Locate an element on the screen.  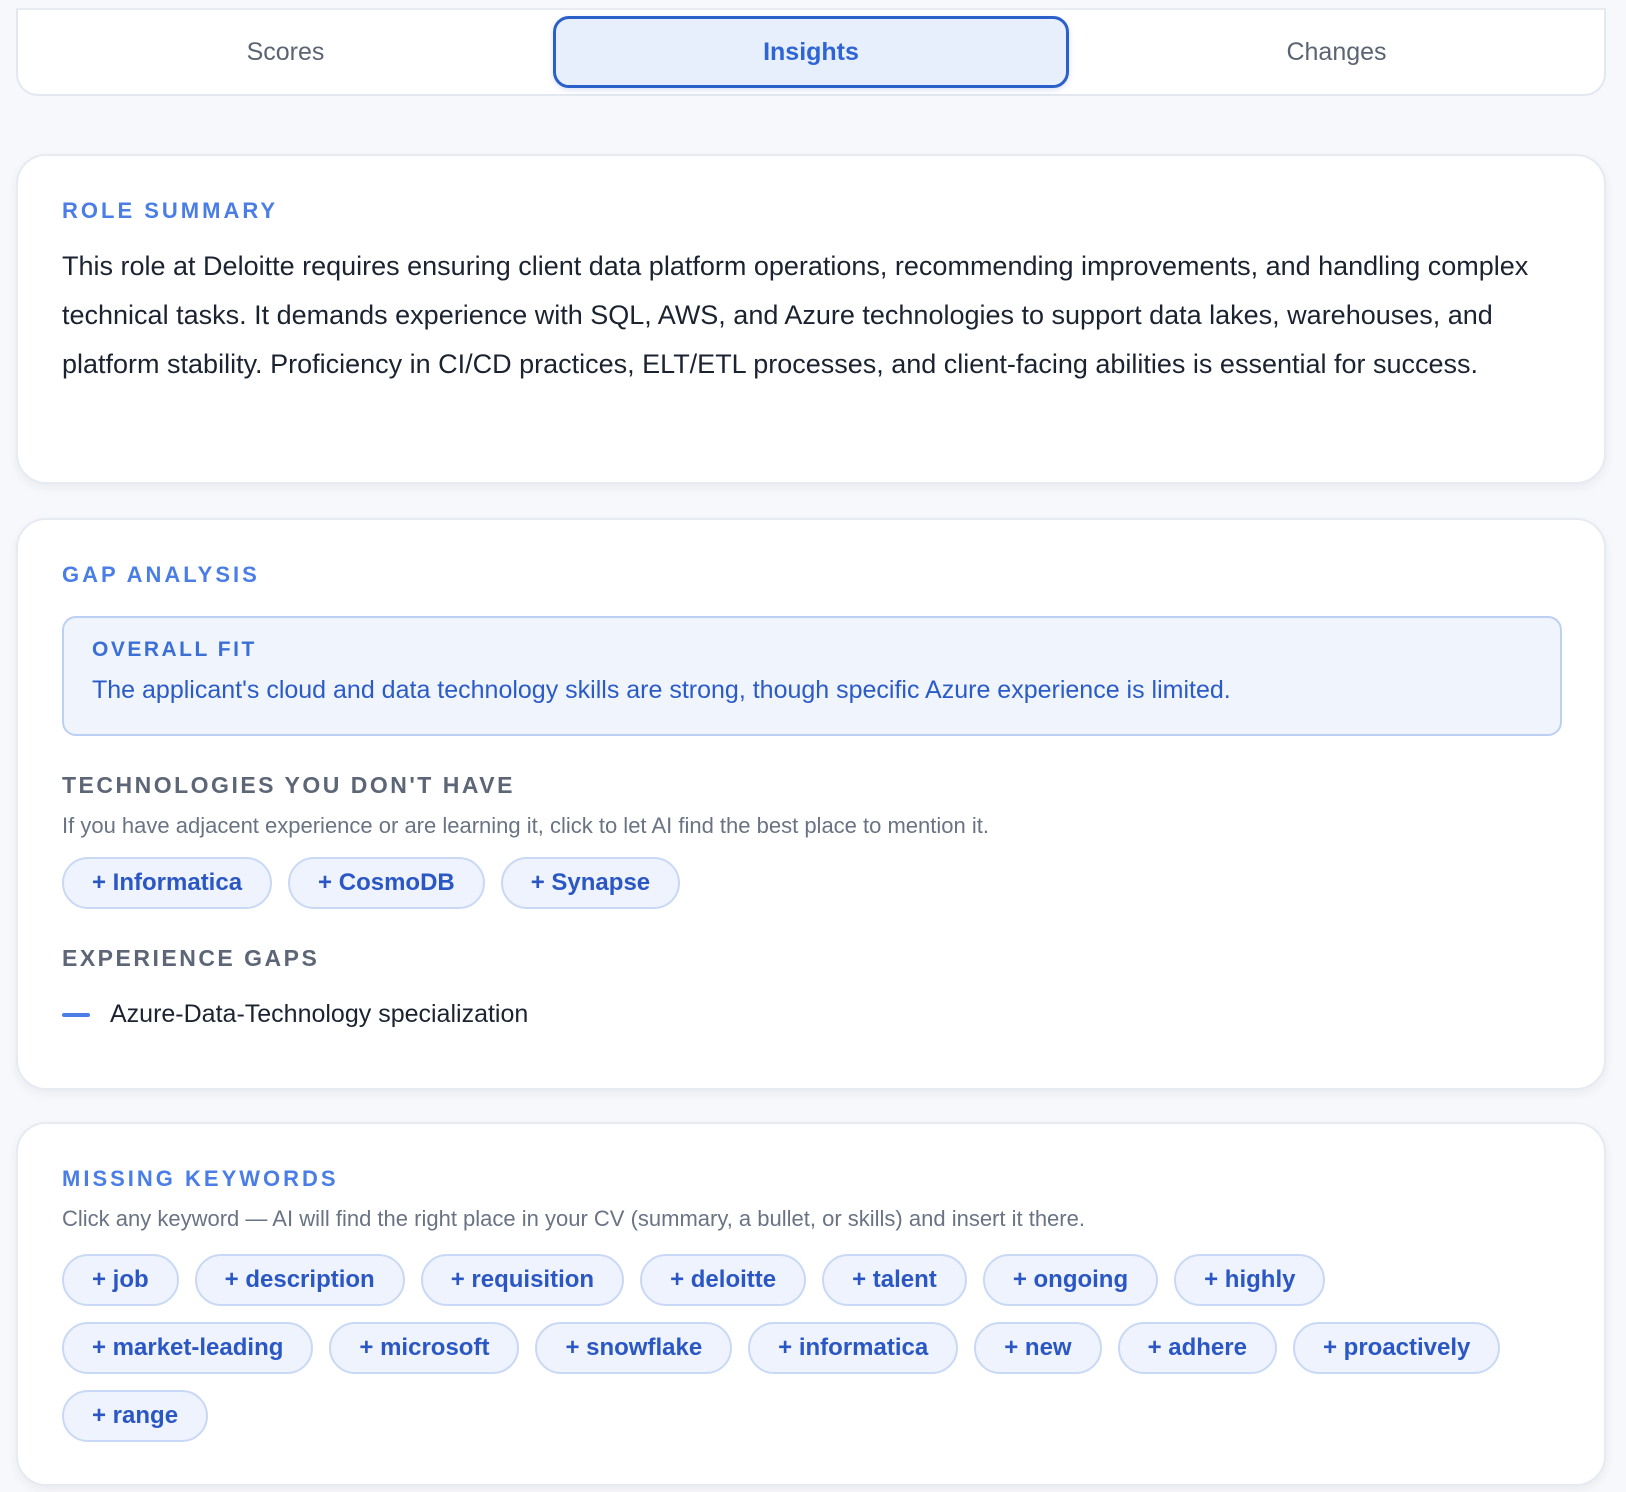
keyword-chip: + adhere is located at coordinates (1197, 1348).